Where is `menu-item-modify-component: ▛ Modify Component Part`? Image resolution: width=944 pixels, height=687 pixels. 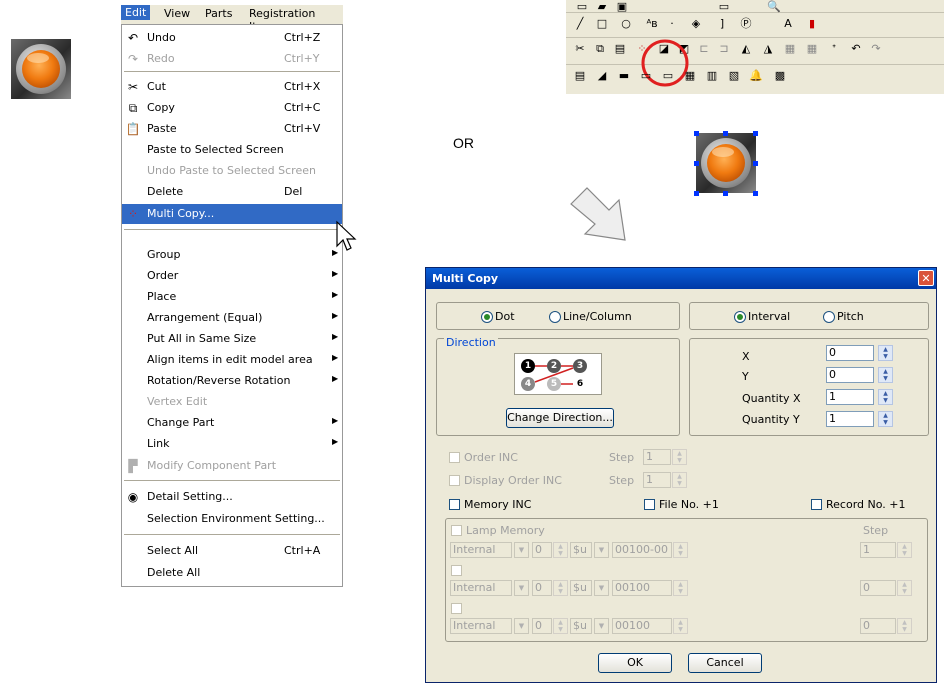 menu-item-modify-component: ▛ Modify Component Part is located at coordinates (232, 466).